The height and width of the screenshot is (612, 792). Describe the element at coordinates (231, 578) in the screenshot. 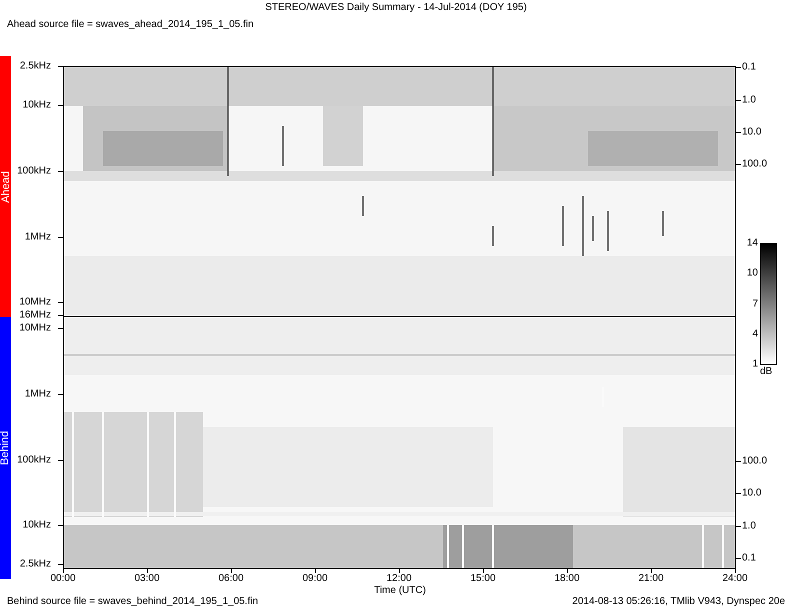

I see `time-tick-label: 06:00` at that location.